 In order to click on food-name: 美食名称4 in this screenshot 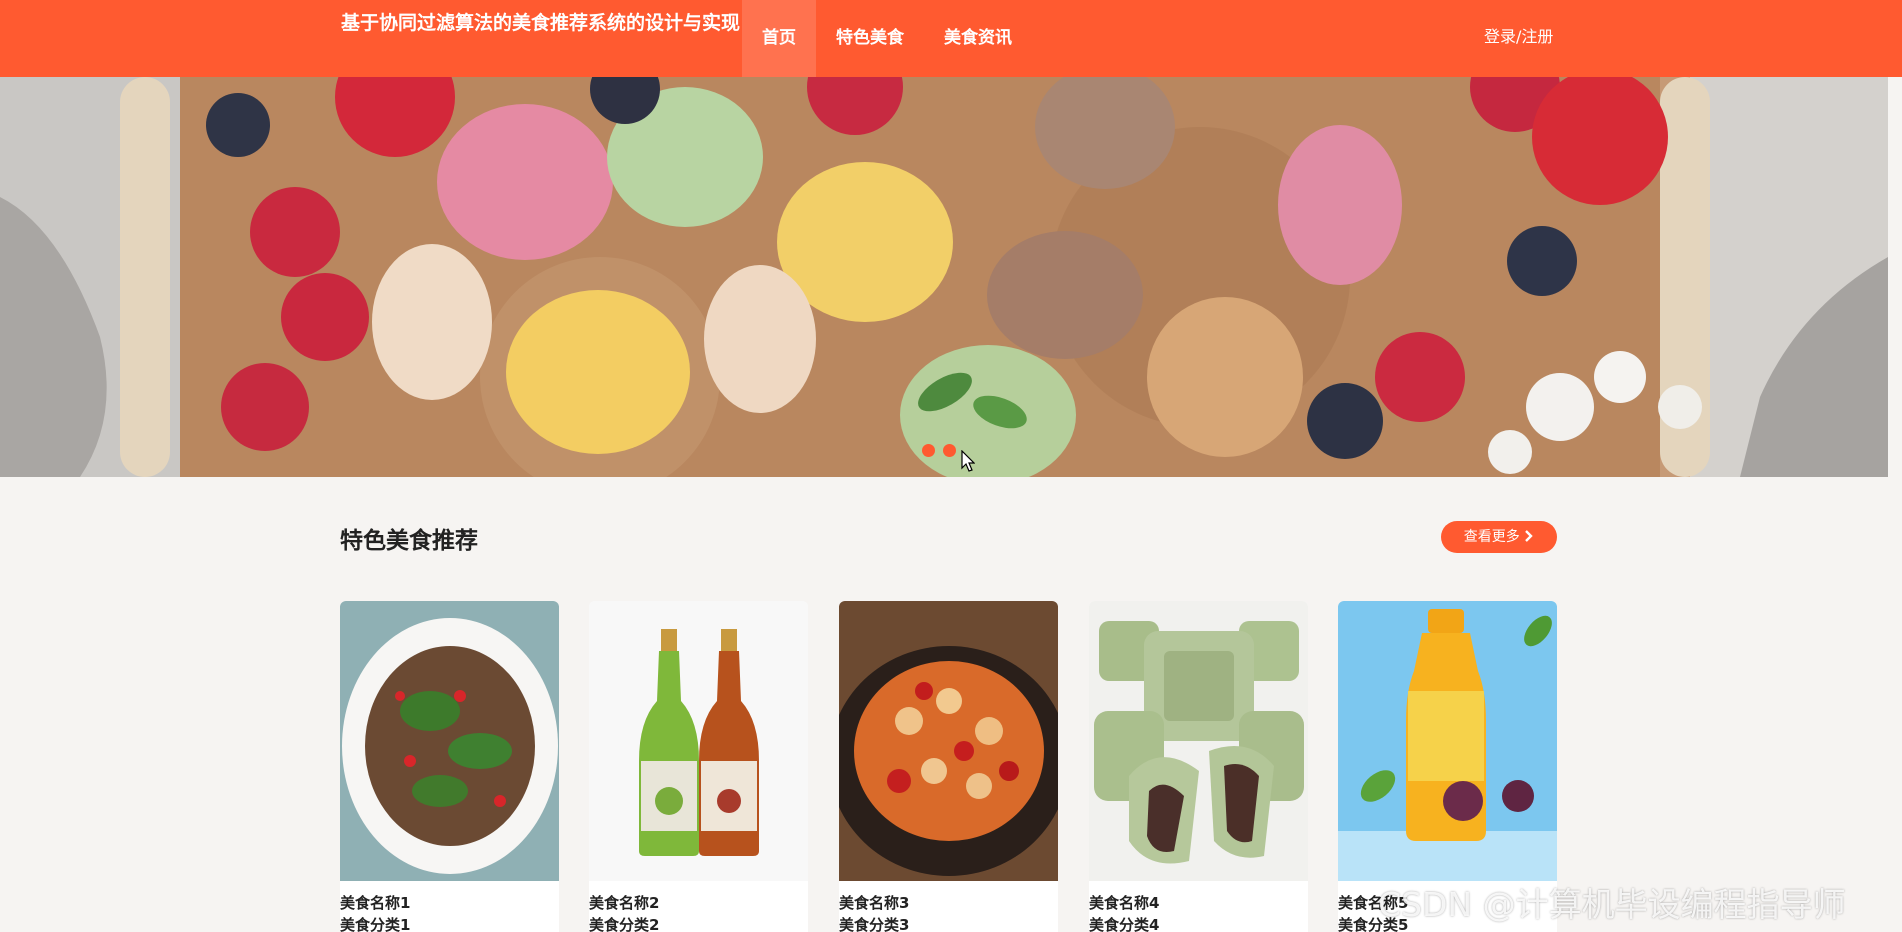, I will do `click(1124, 903)`.